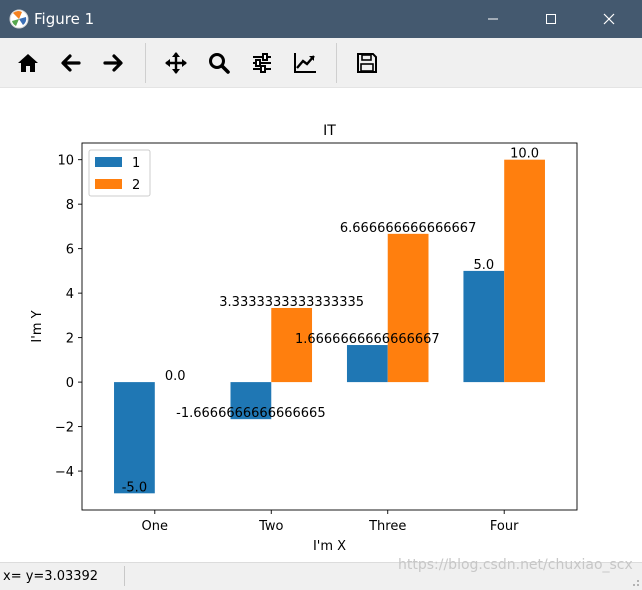  I want to click on edit-axis-icon, so click(305, 63).